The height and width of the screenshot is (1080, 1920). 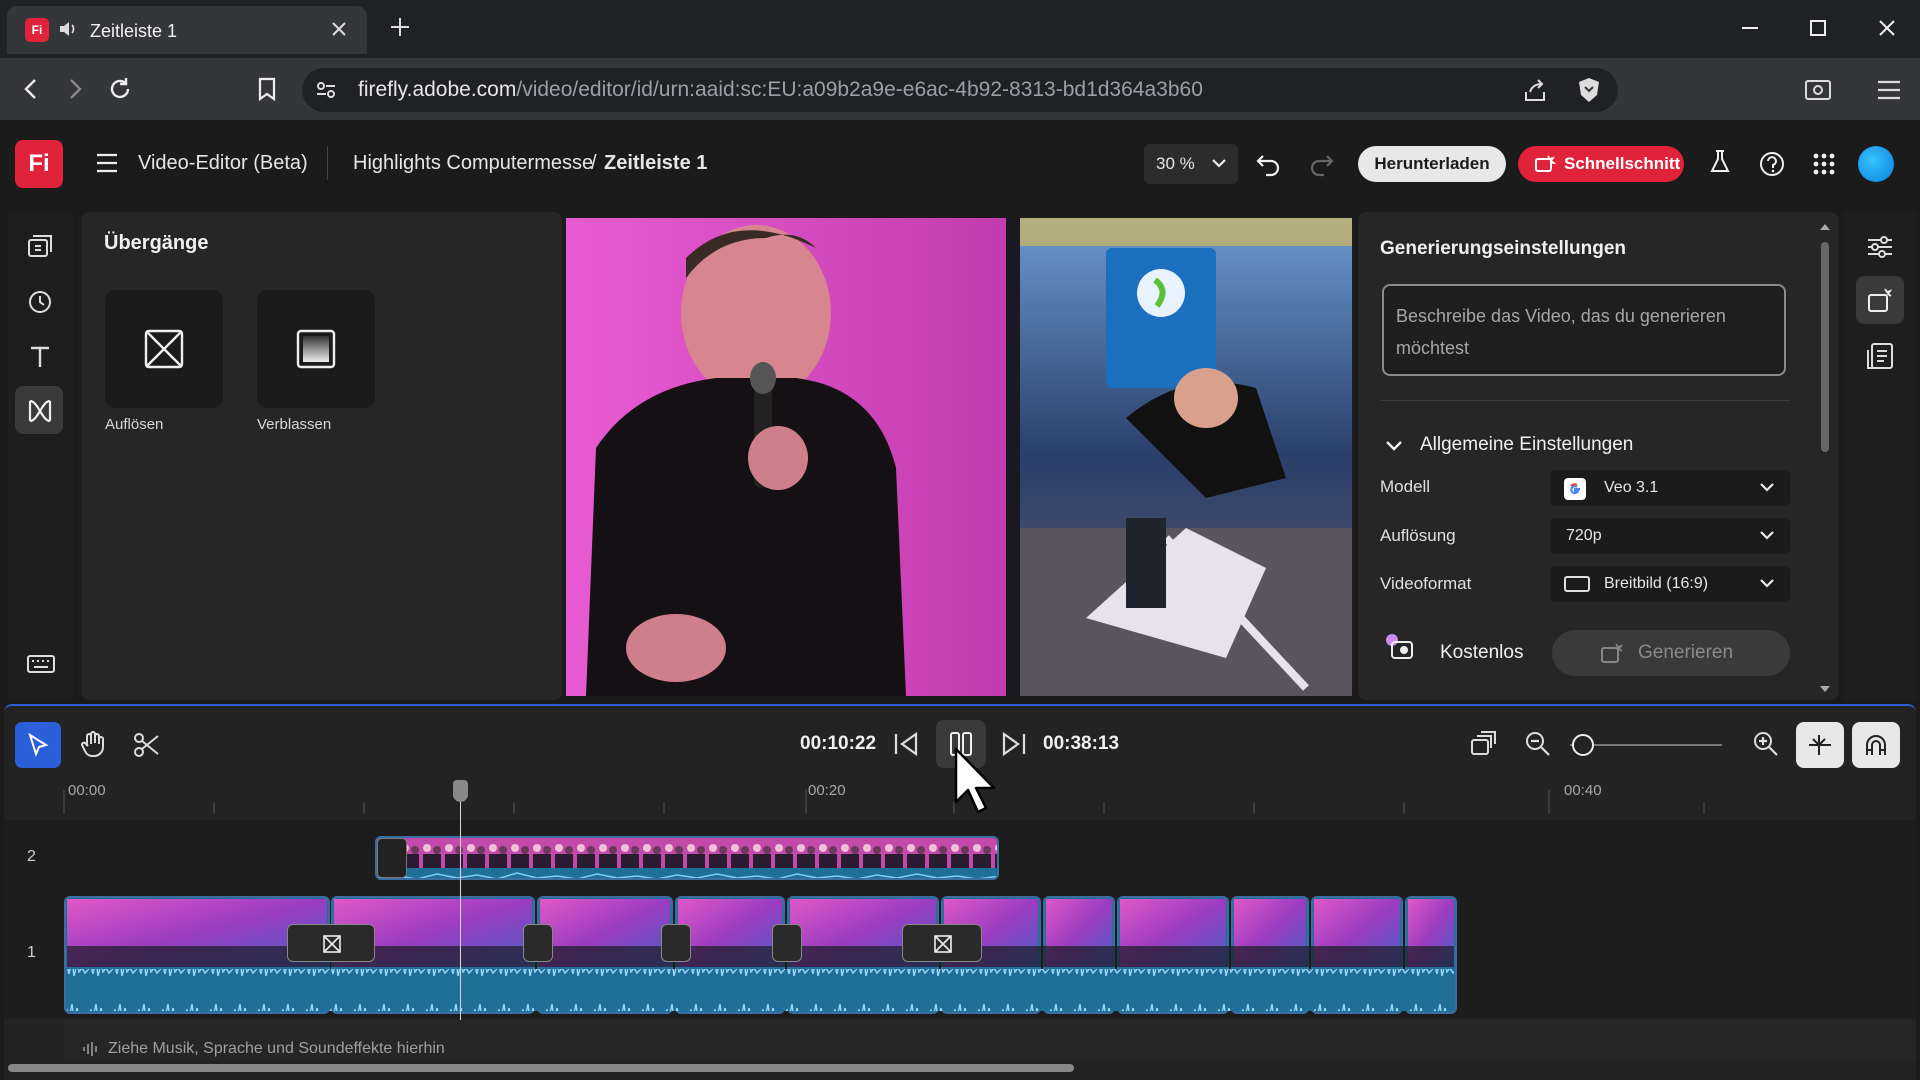 What do you see at coordinates (68, 29) in the screenshot?
I see `speaker-icon` at bounding box center [68, 29].